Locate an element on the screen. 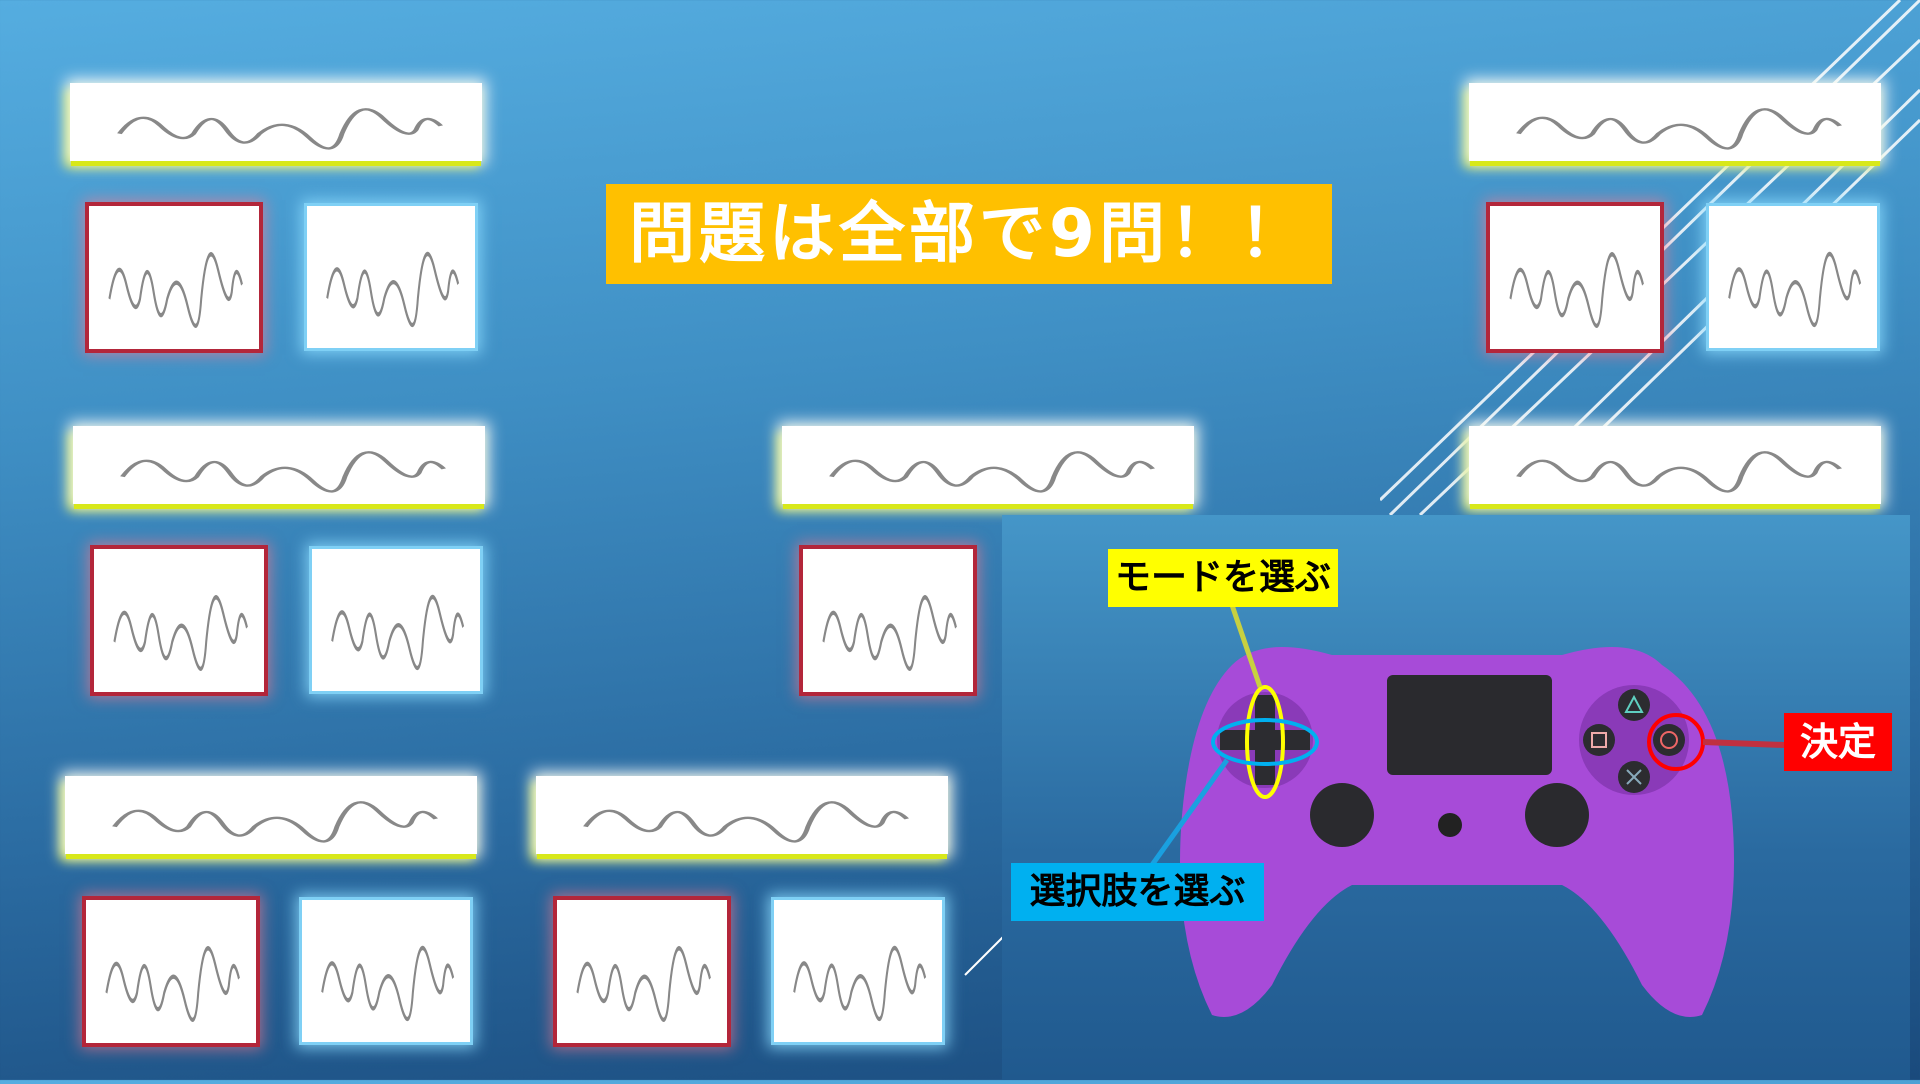  mode-select-label: モードを選ぶ is located at coordinates (1223, 578).